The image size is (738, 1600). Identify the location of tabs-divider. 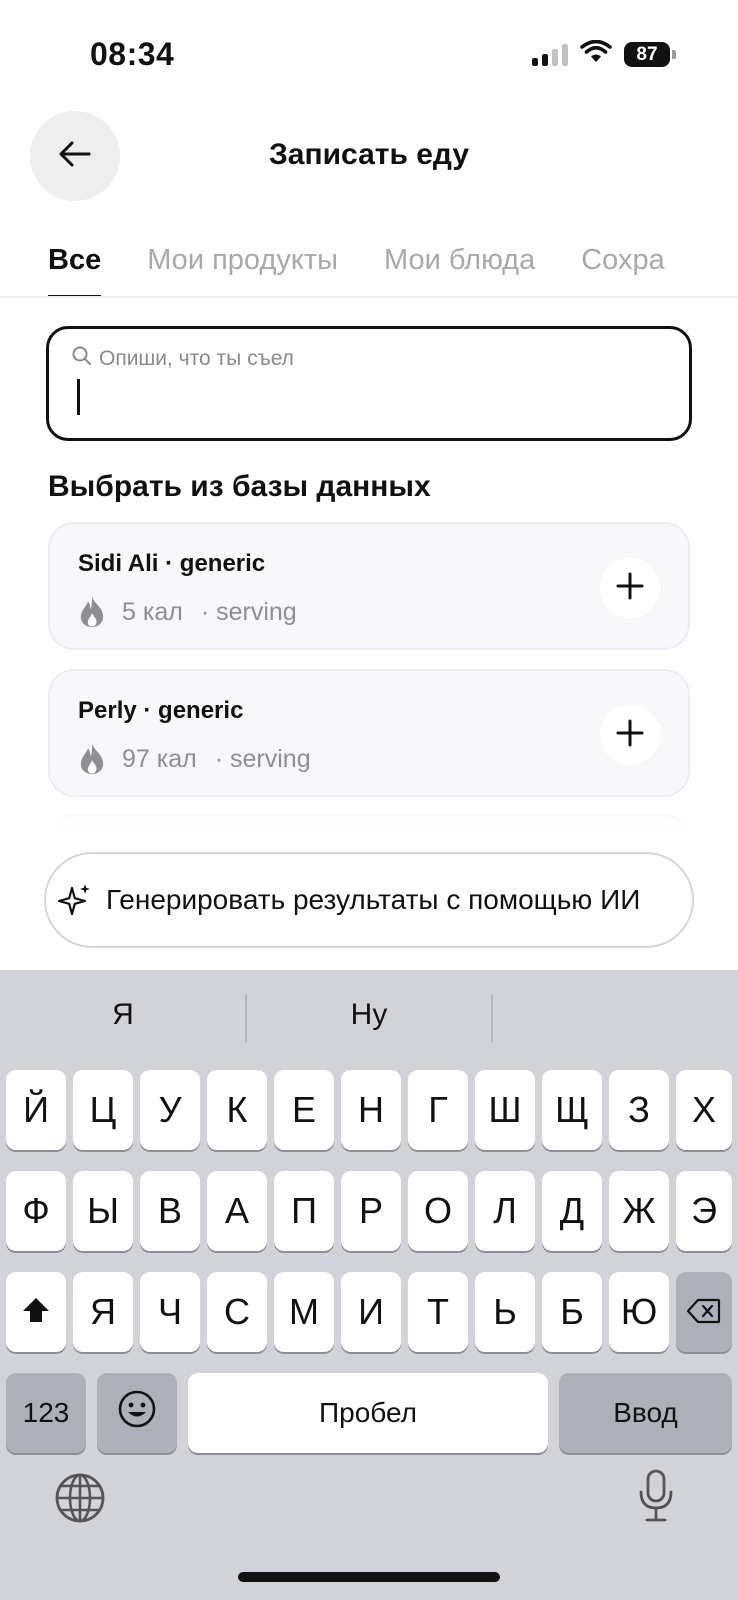
(369, 297).